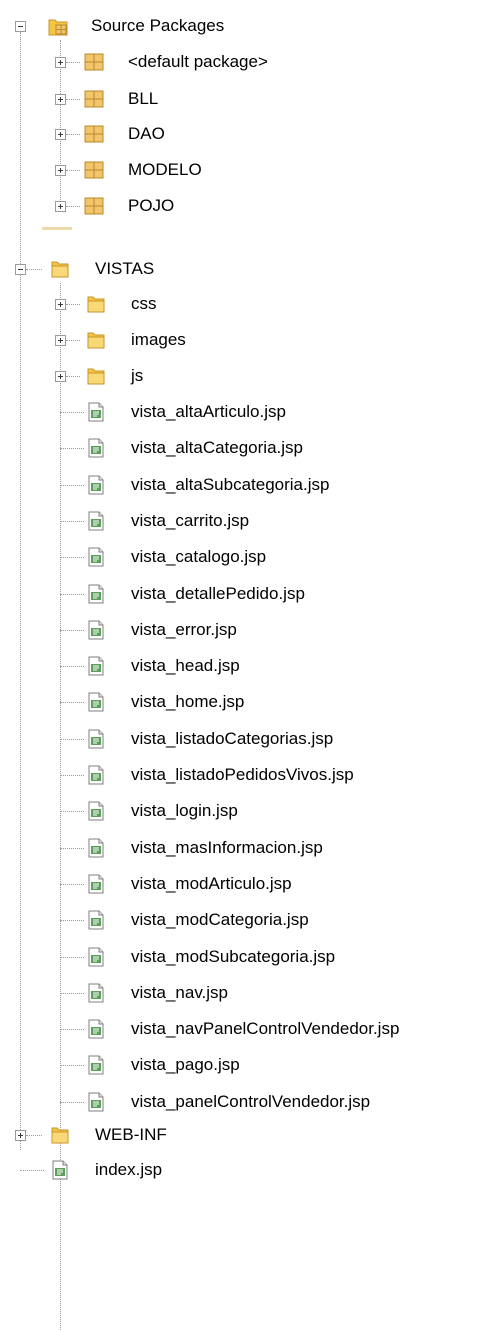 The image size is (481, 1330). I want to click on tree-item-label: vista_error.jsp, so click(184, 629).